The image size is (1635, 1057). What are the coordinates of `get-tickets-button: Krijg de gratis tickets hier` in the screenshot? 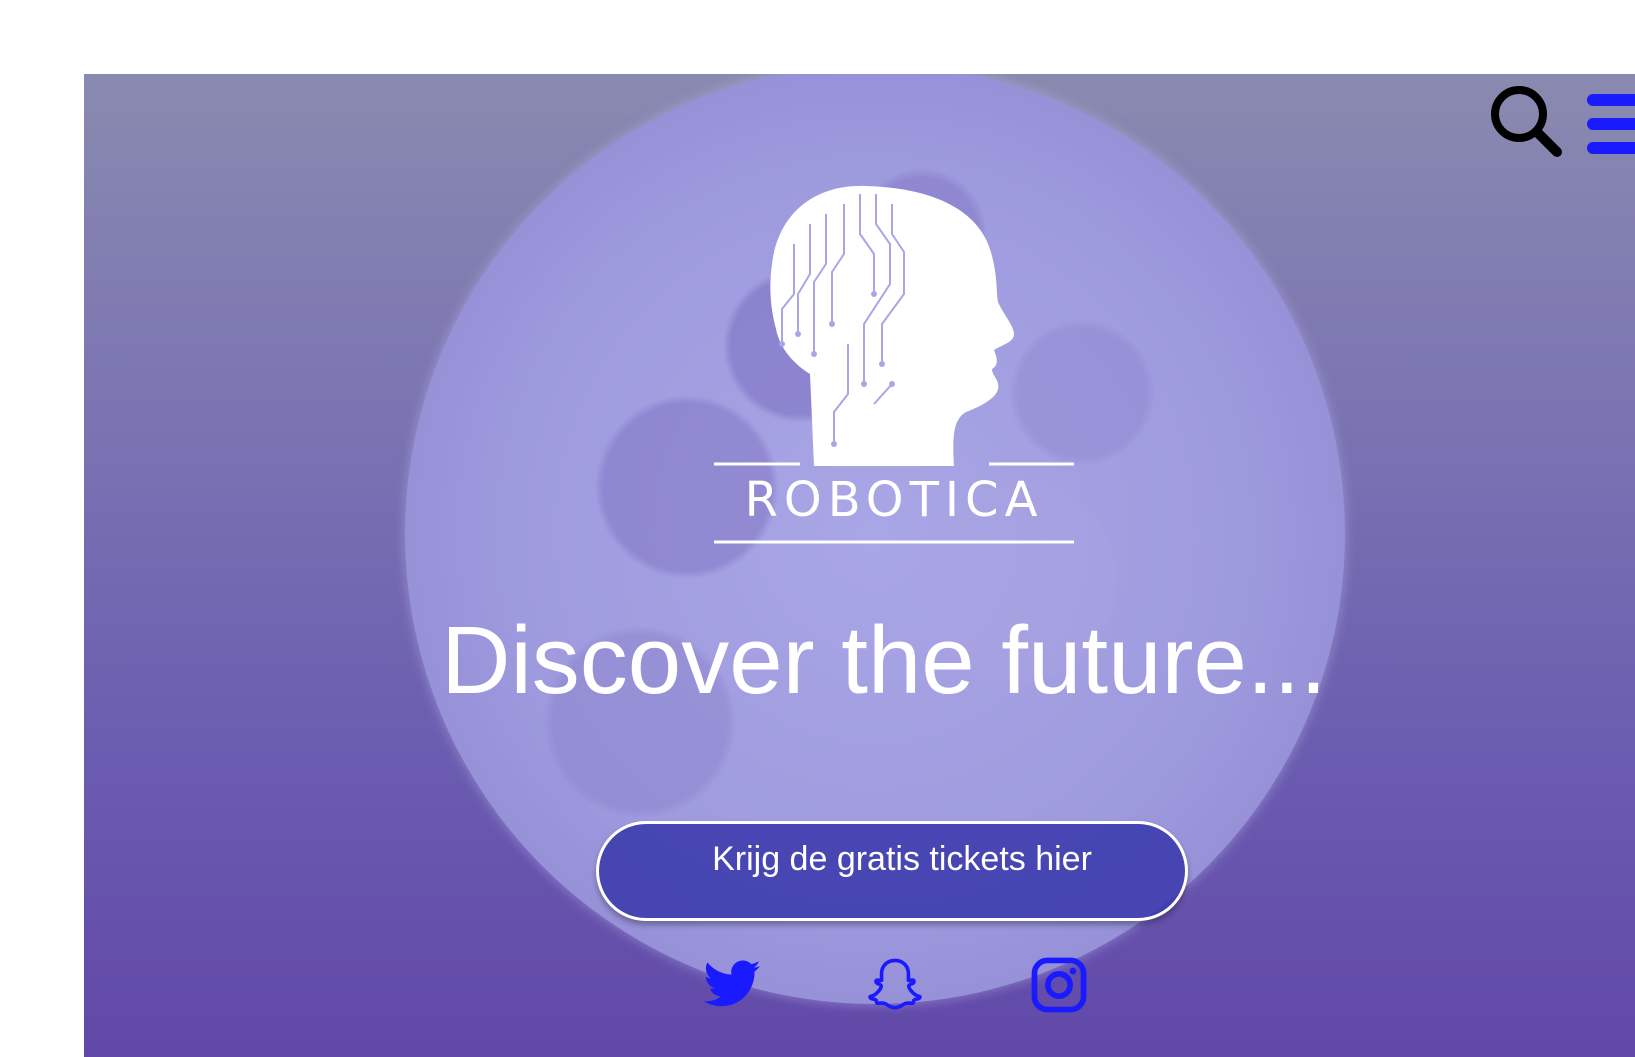 It's located at (892, 871).